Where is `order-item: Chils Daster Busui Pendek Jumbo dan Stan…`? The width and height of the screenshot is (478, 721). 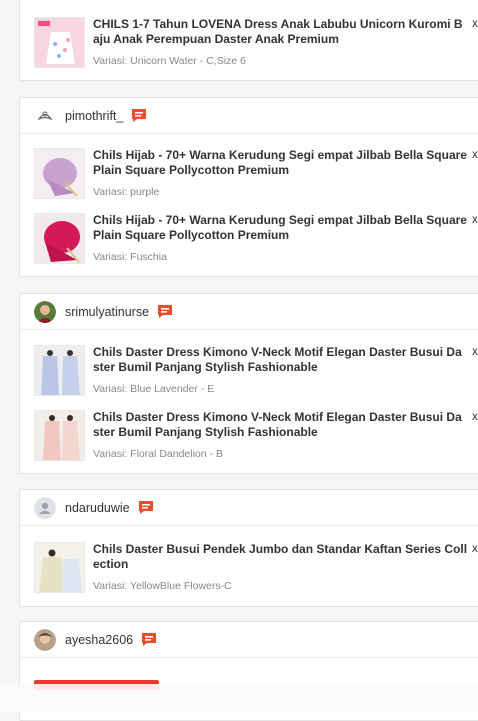 order-item: Chils Daster Busui Pendek Jumbo dan Stan… is located at coordinates (249, 572).